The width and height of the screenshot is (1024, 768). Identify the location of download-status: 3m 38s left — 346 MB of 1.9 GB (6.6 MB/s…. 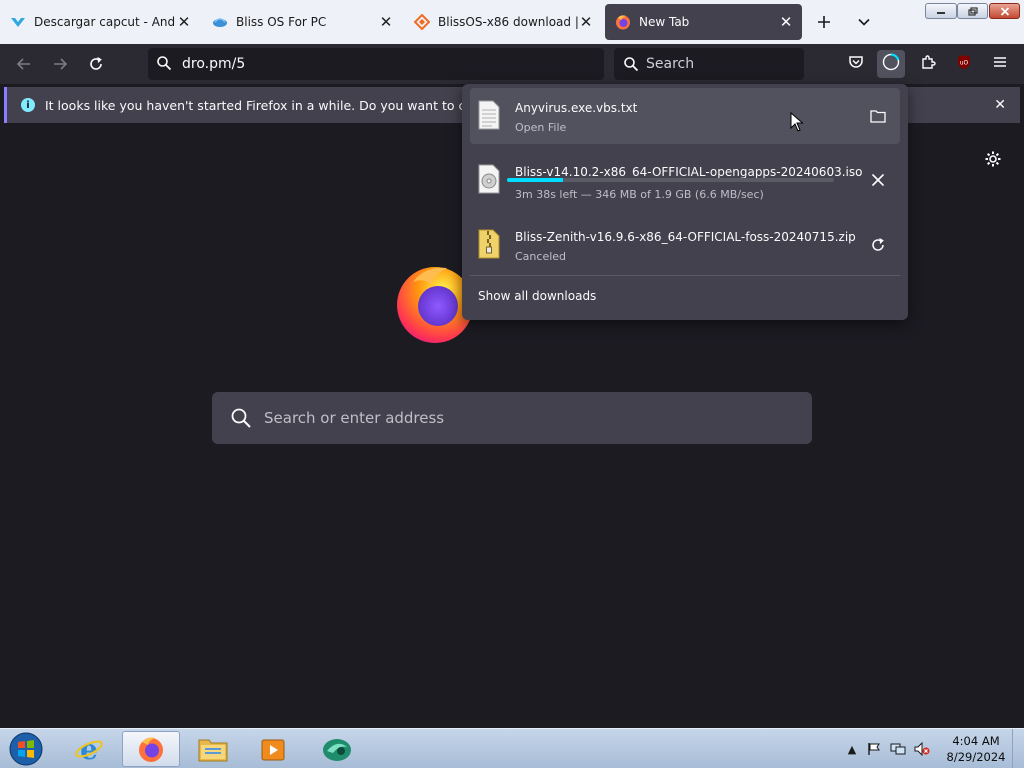
(639, 194).